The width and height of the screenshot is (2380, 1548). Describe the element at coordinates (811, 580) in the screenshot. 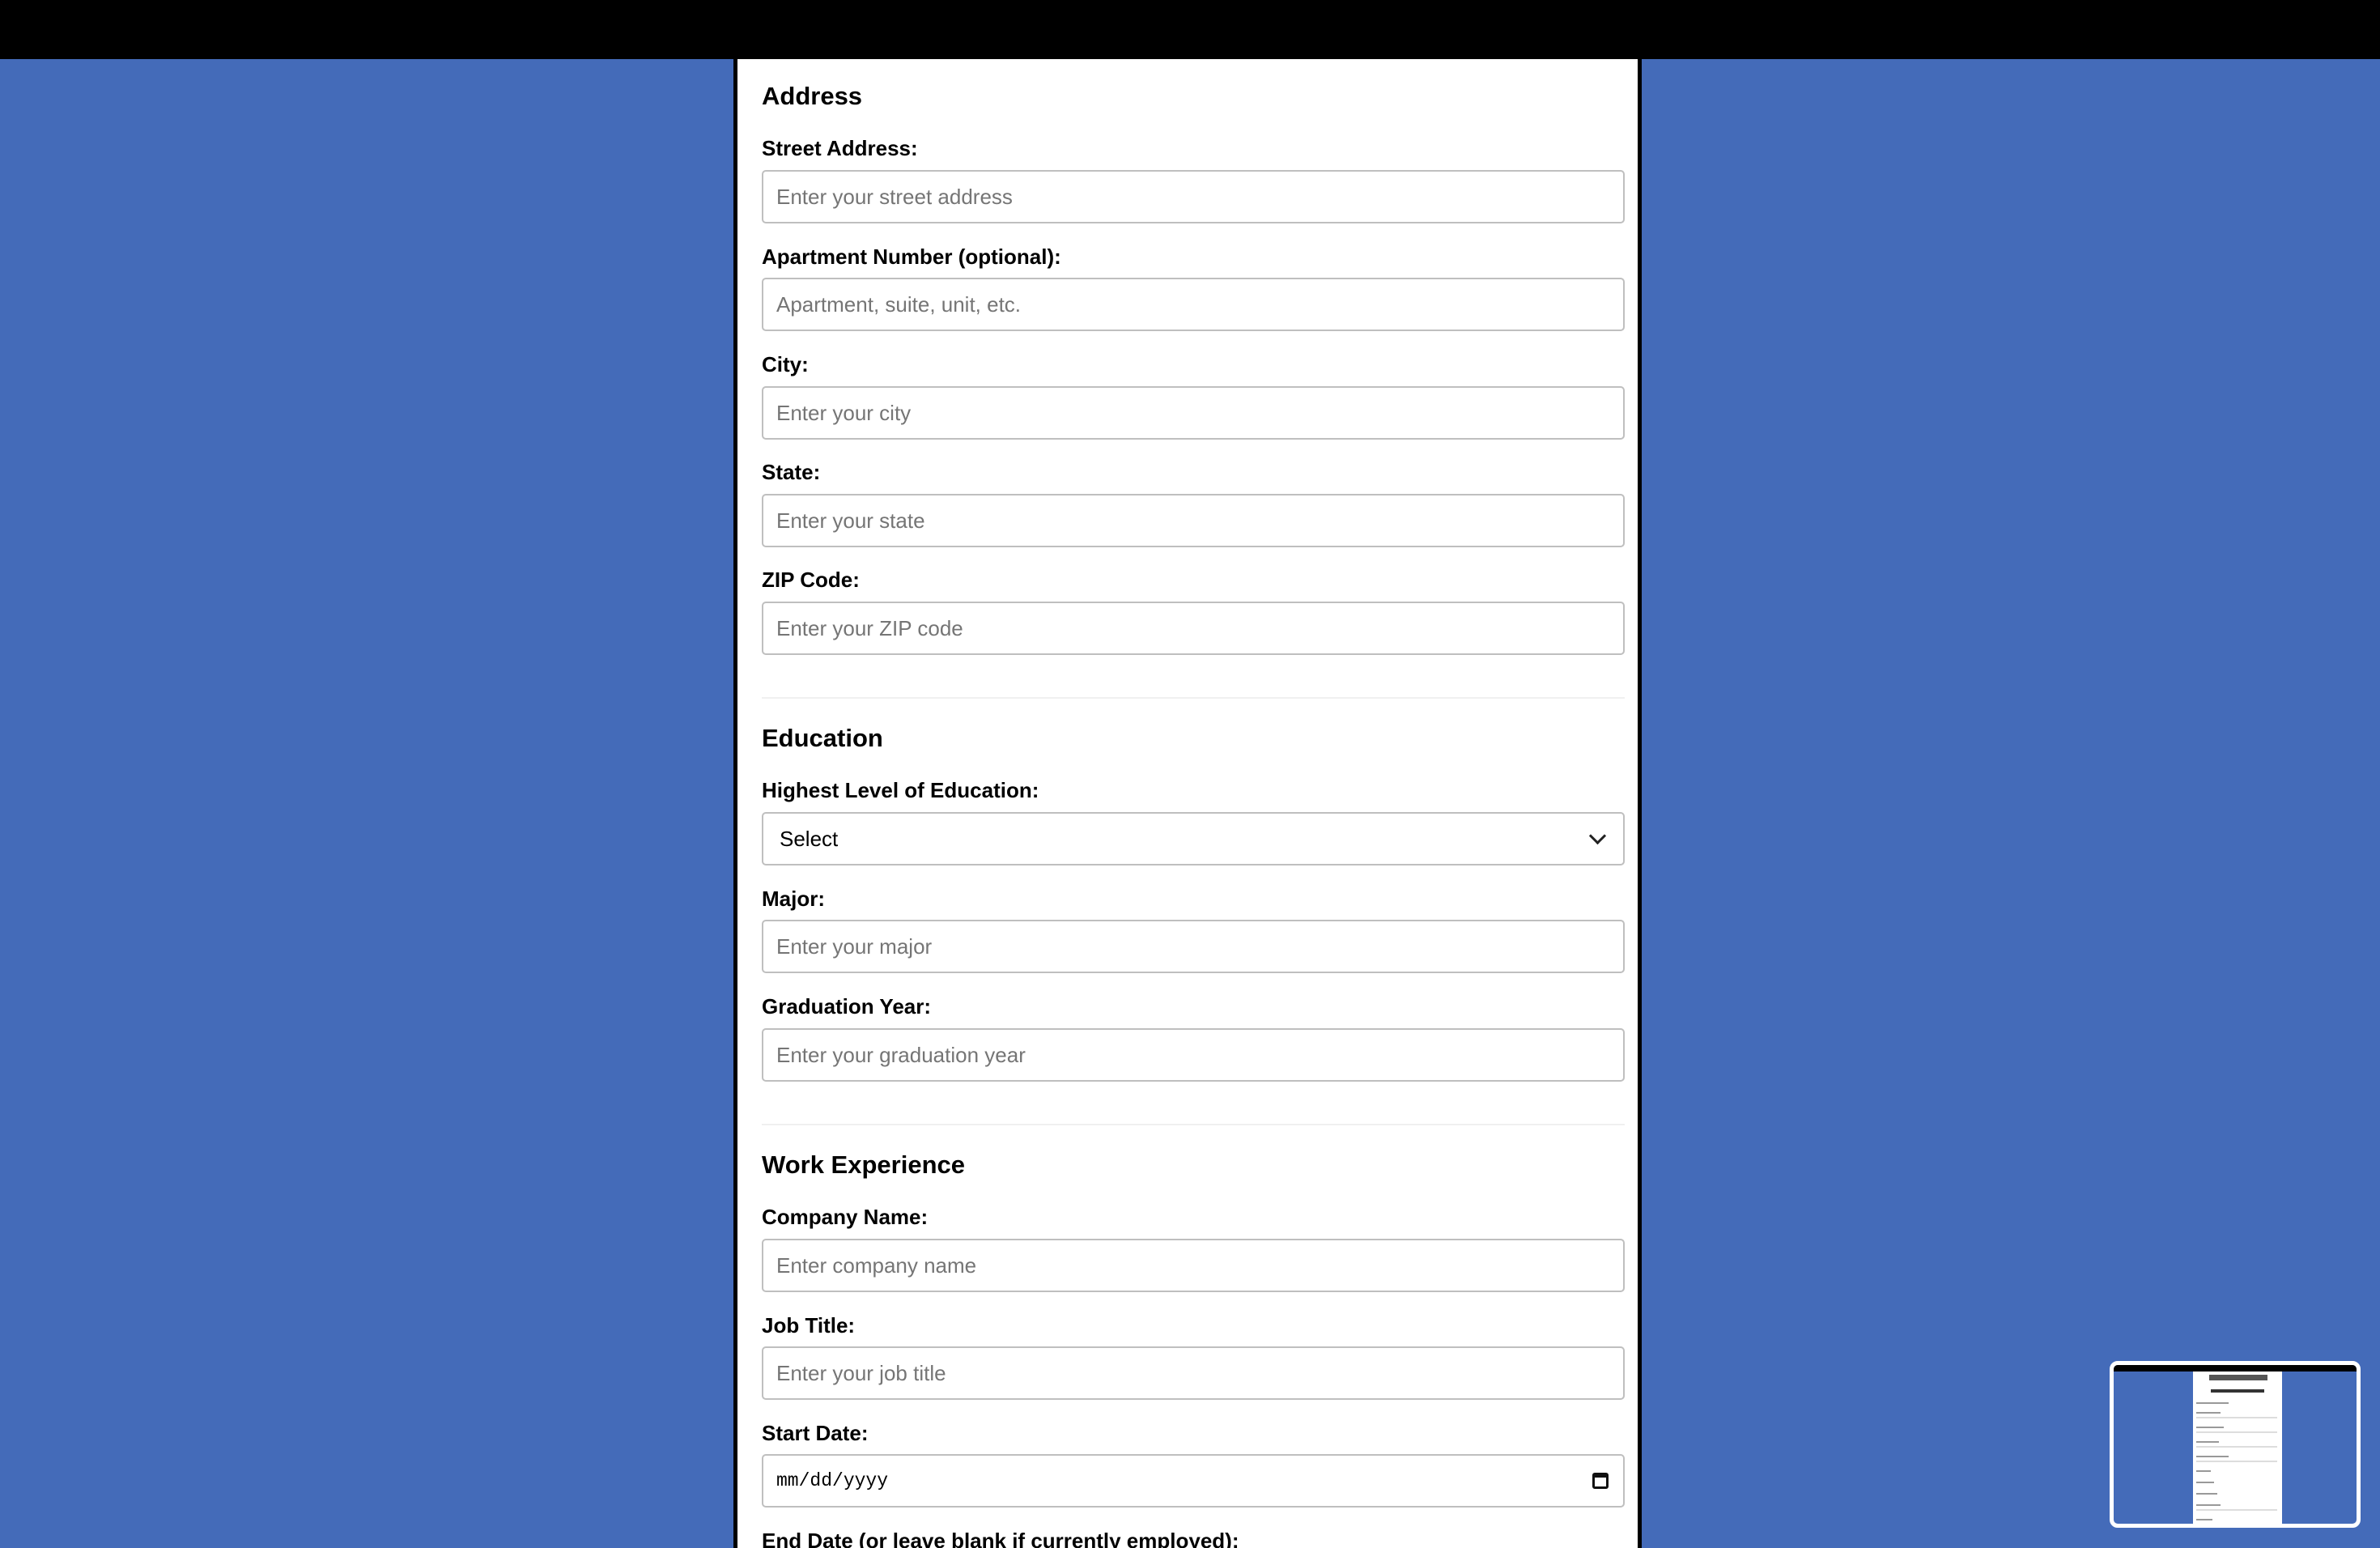

I see `zip-code-label: ZIP Code:` at that location.